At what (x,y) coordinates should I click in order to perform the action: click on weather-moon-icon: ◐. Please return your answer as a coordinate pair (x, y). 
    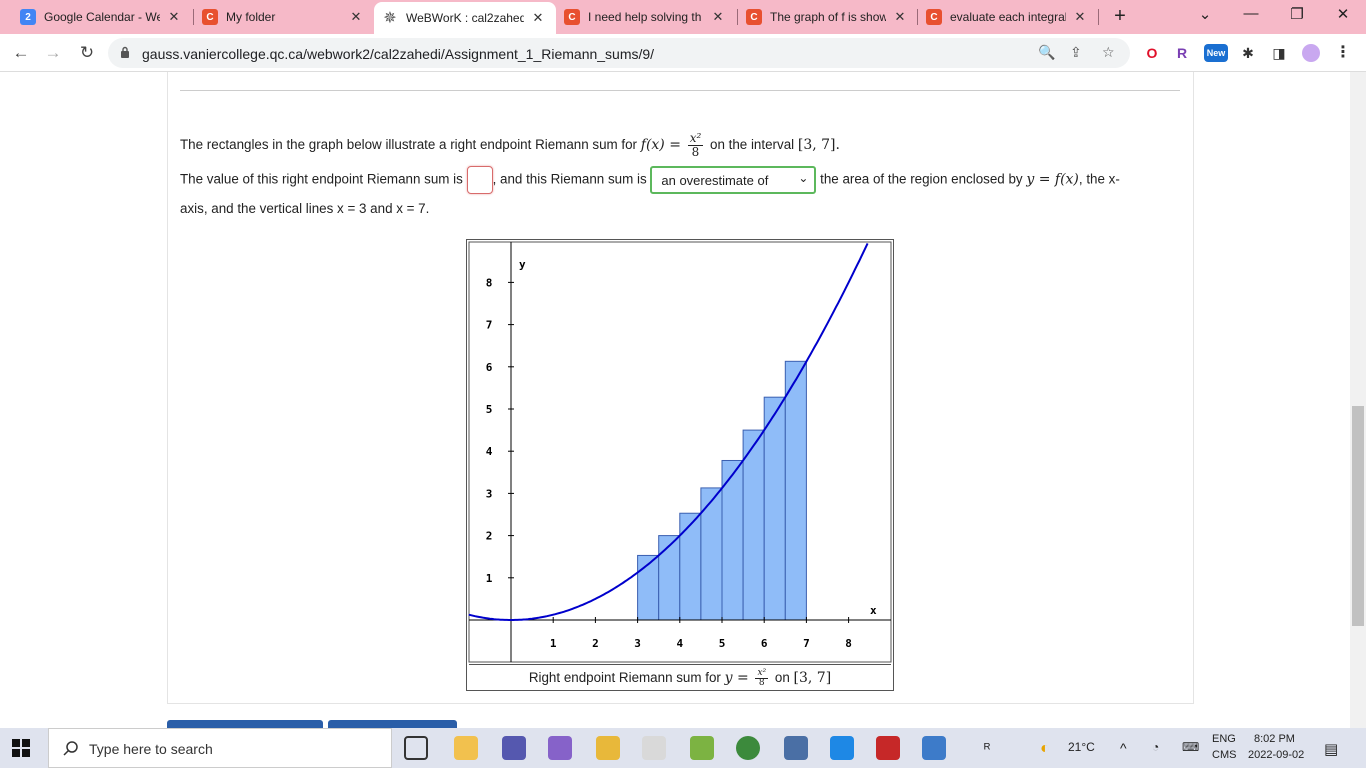
    Looking at the image, I should click on (1045, 749).